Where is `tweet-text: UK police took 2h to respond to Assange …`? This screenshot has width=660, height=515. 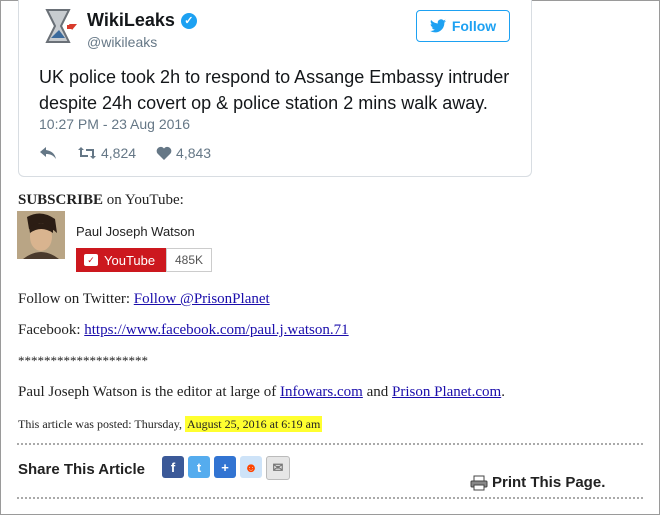
tweet-text: UK police took 2h to respond to Assange … is located at coordinates (274, 90).